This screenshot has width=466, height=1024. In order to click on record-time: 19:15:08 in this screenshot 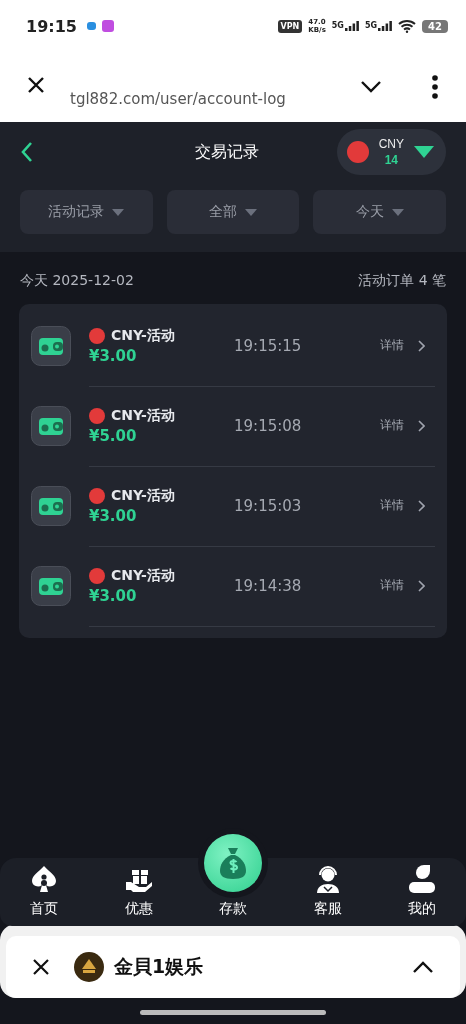, I will do `click(268, 425)`.